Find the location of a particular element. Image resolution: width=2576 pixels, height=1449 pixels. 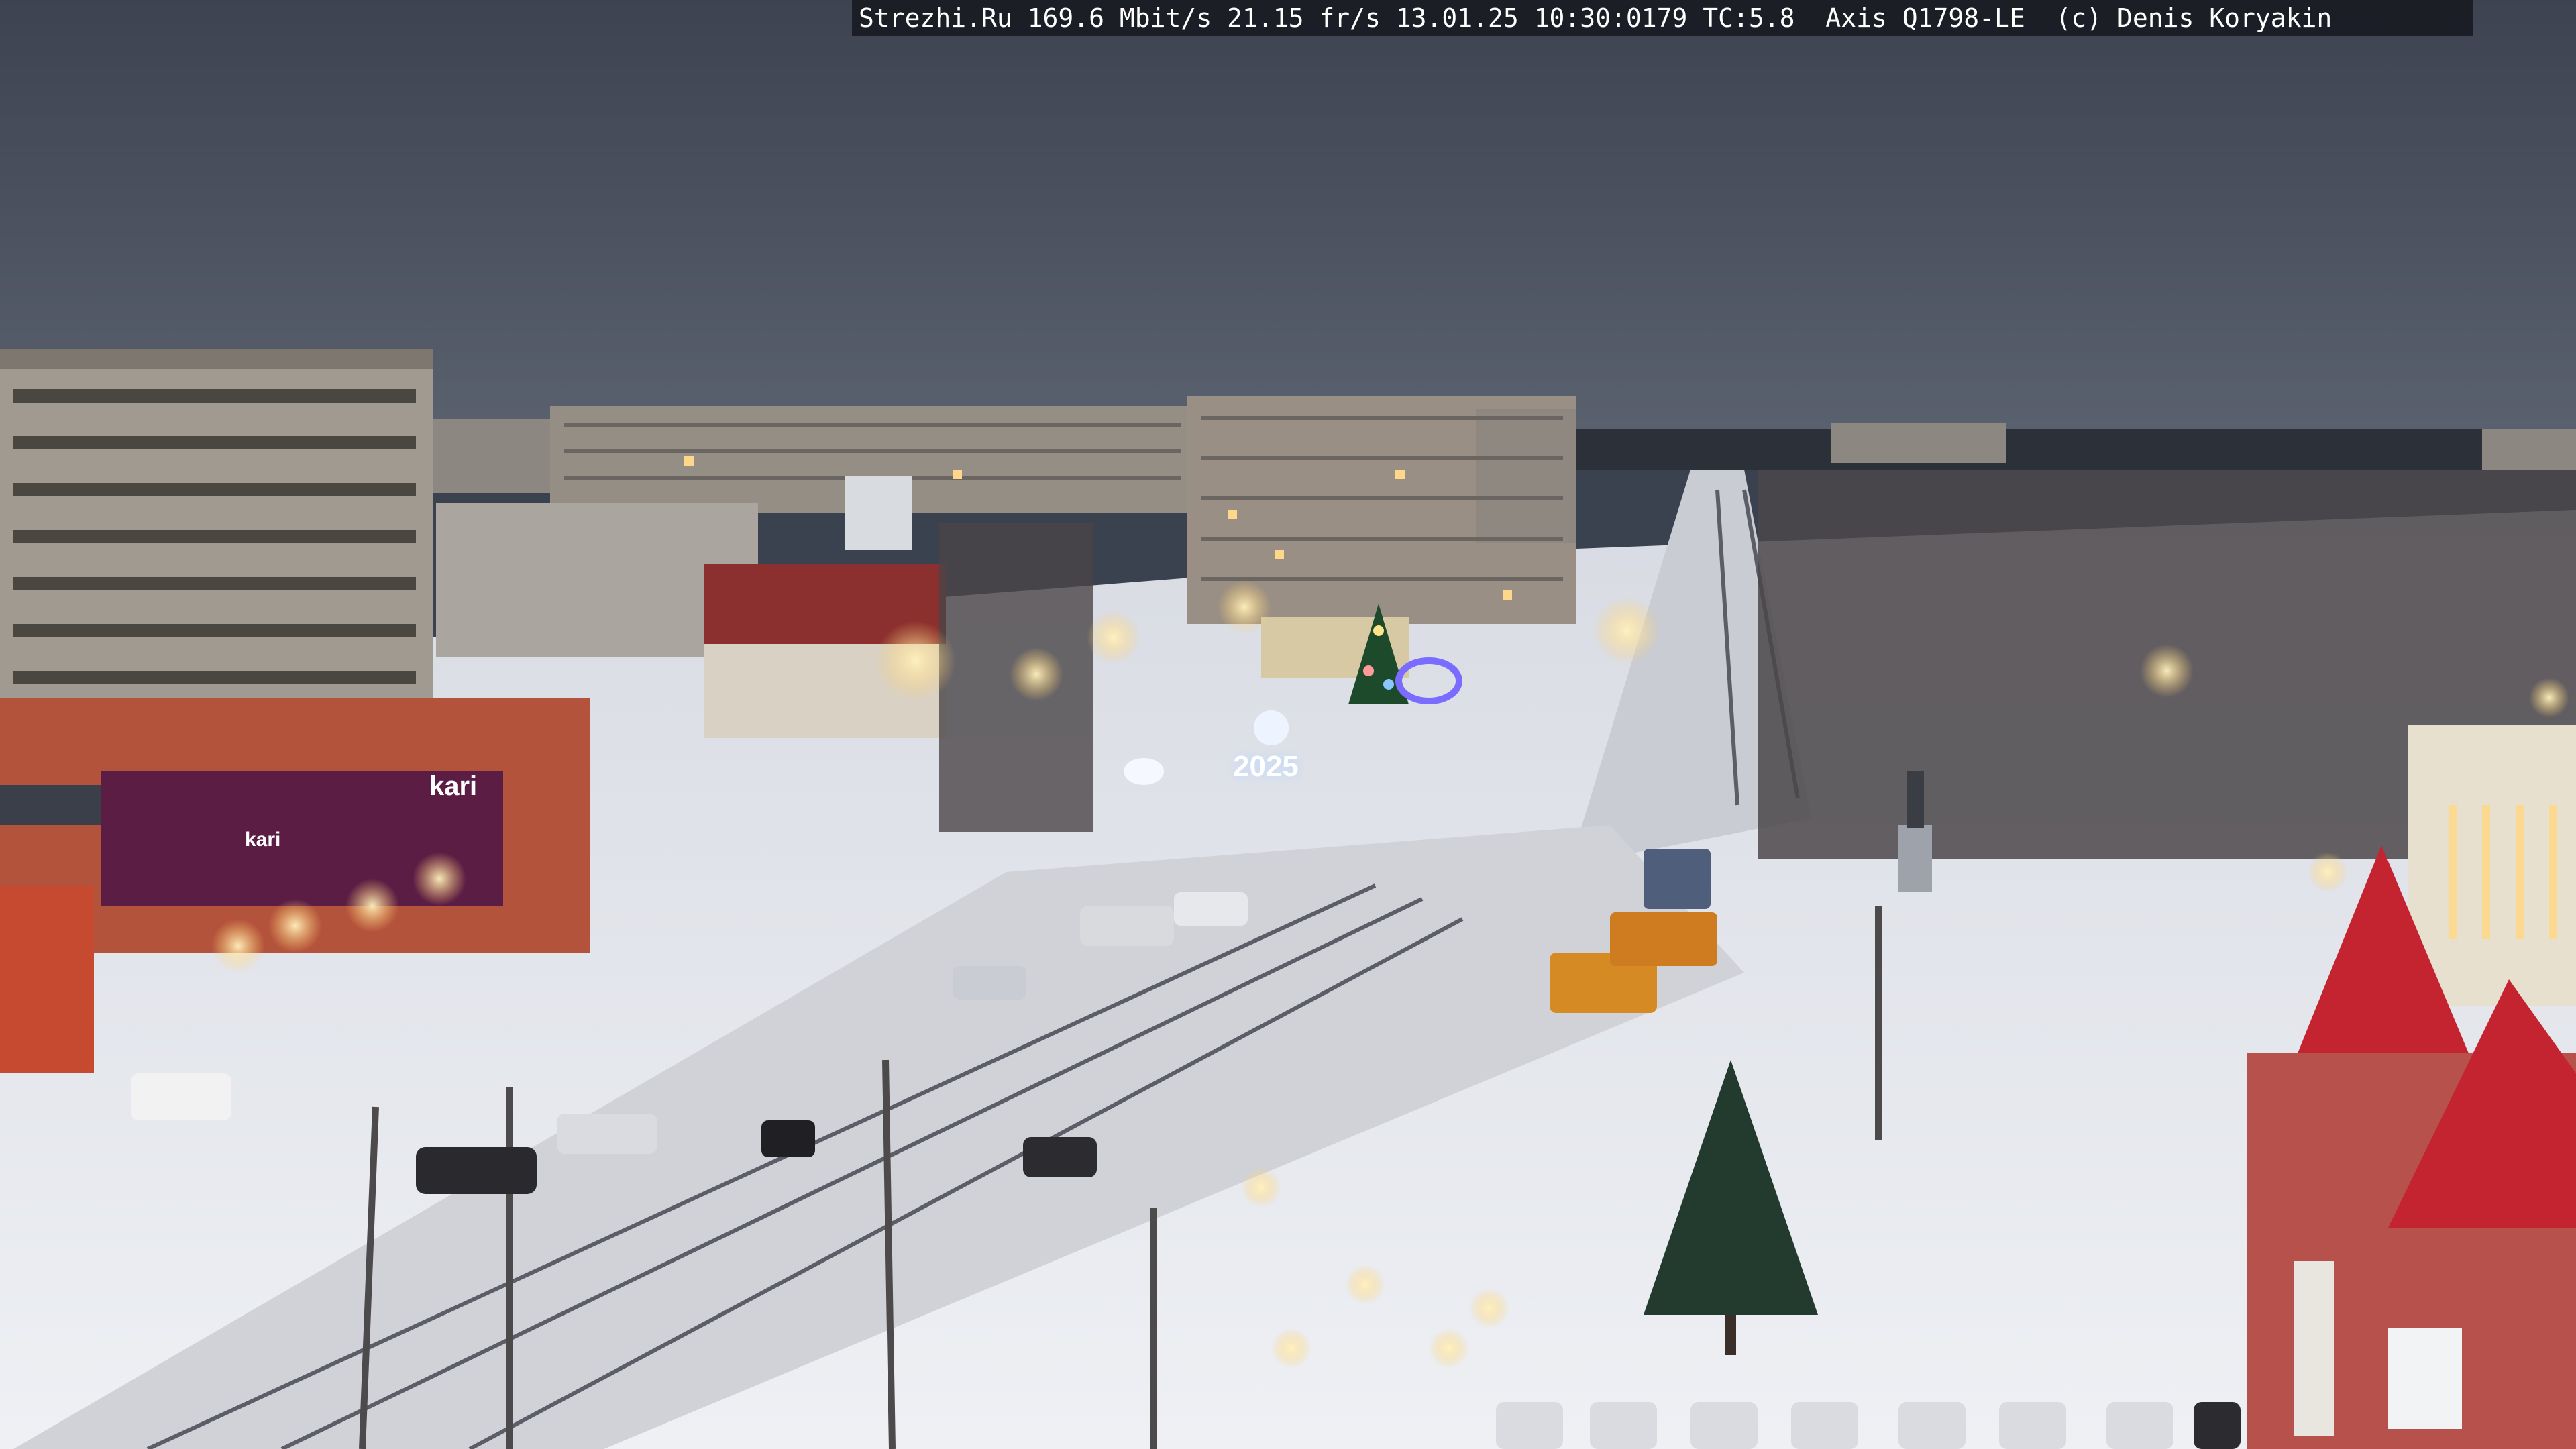

distant-forest is located at coordinates (2059, 449).